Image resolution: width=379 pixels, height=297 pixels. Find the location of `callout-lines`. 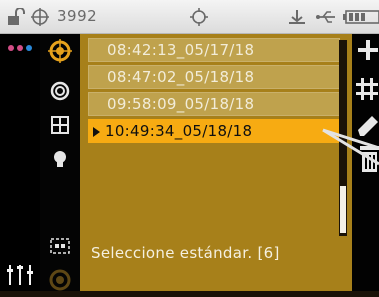

callout-lines is located at coordinates (350, 147).